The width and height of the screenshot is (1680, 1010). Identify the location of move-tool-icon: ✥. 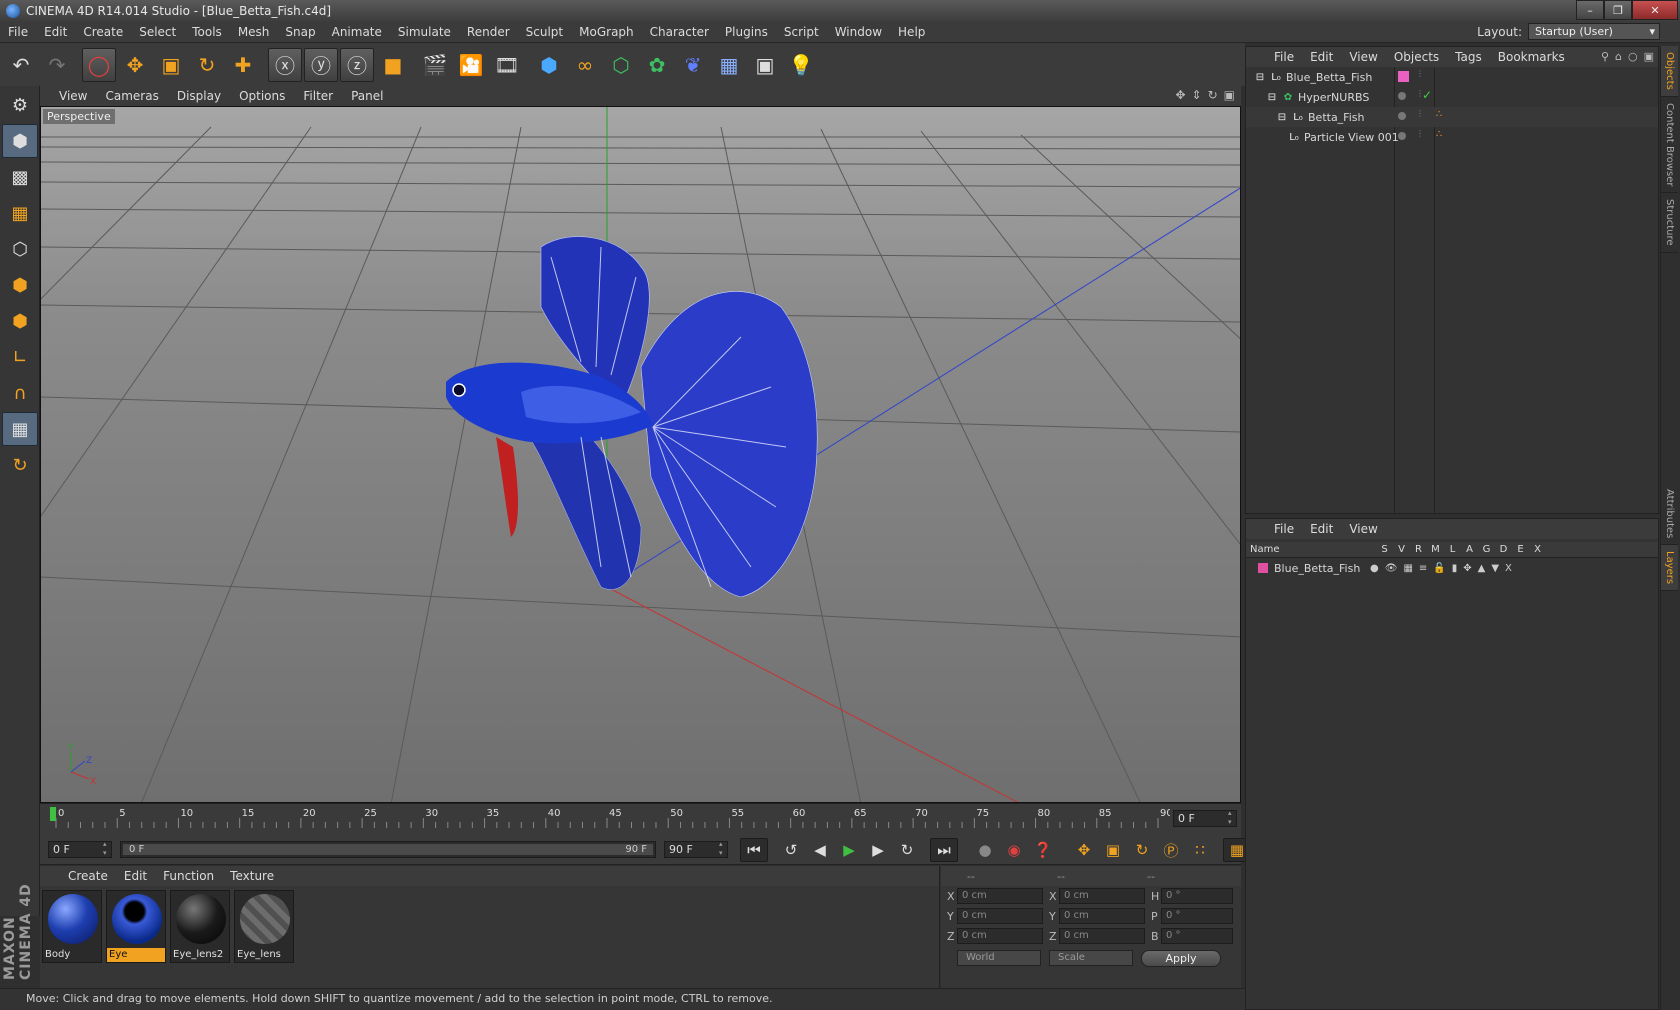
(135, 65).